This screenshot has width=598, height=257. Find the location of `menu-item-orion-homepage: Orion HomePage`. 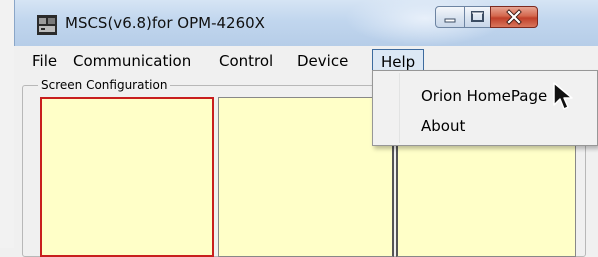

menu-item-orion-homepage: Orion HomePage is located at coordinates (484, 96).